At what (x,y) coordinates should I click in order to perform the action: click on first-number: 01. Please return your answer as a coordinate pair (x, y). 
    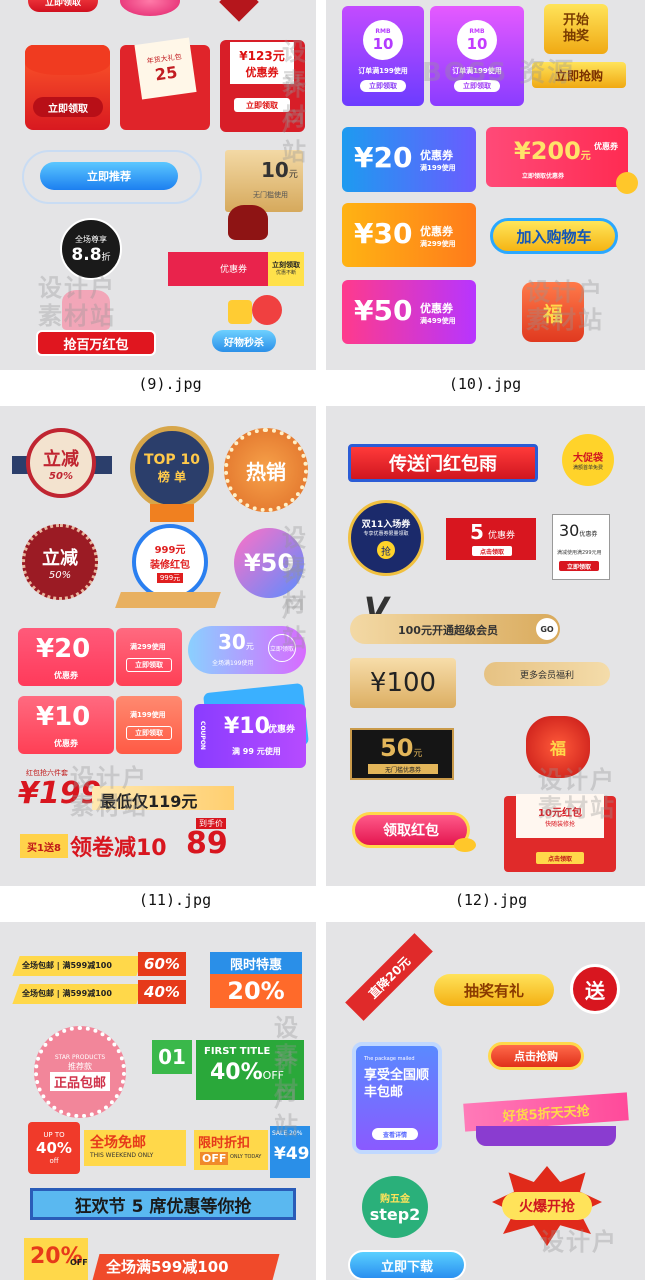
    Looking at the image, I should click on (172, 1057).